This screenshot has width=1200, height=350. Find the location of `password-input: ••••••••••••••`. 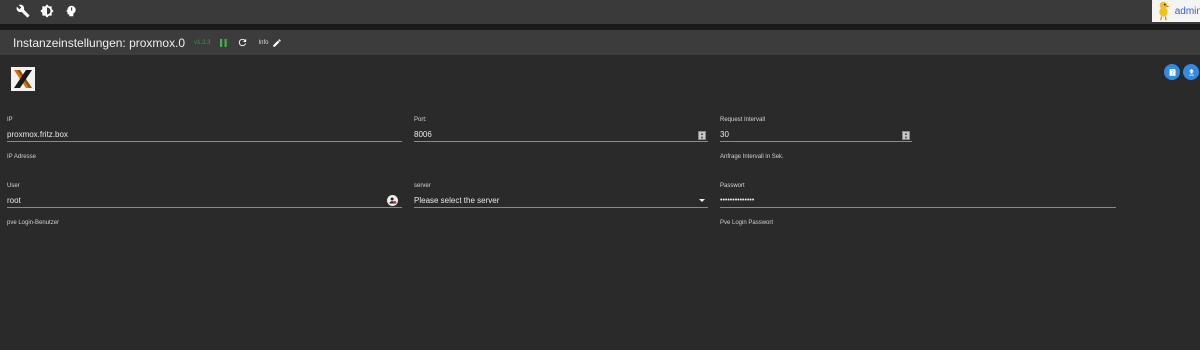

password-input: •••••••••••••• is located at coordinates (918, 201).